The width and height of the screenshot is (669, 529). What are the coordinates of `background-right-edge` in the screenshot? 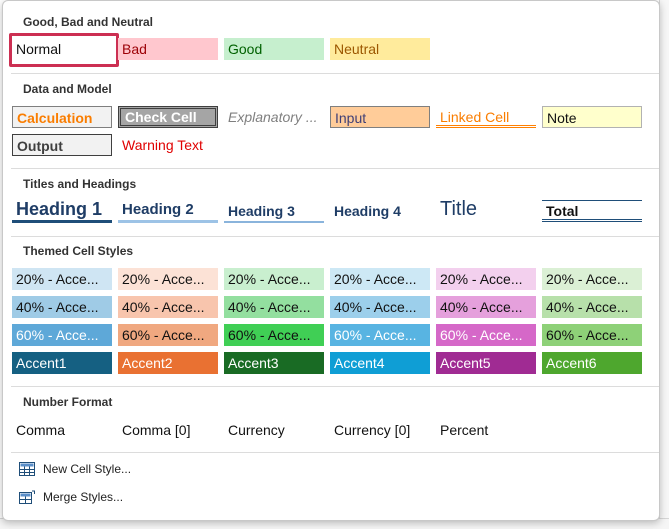 It's located at (664, 264).